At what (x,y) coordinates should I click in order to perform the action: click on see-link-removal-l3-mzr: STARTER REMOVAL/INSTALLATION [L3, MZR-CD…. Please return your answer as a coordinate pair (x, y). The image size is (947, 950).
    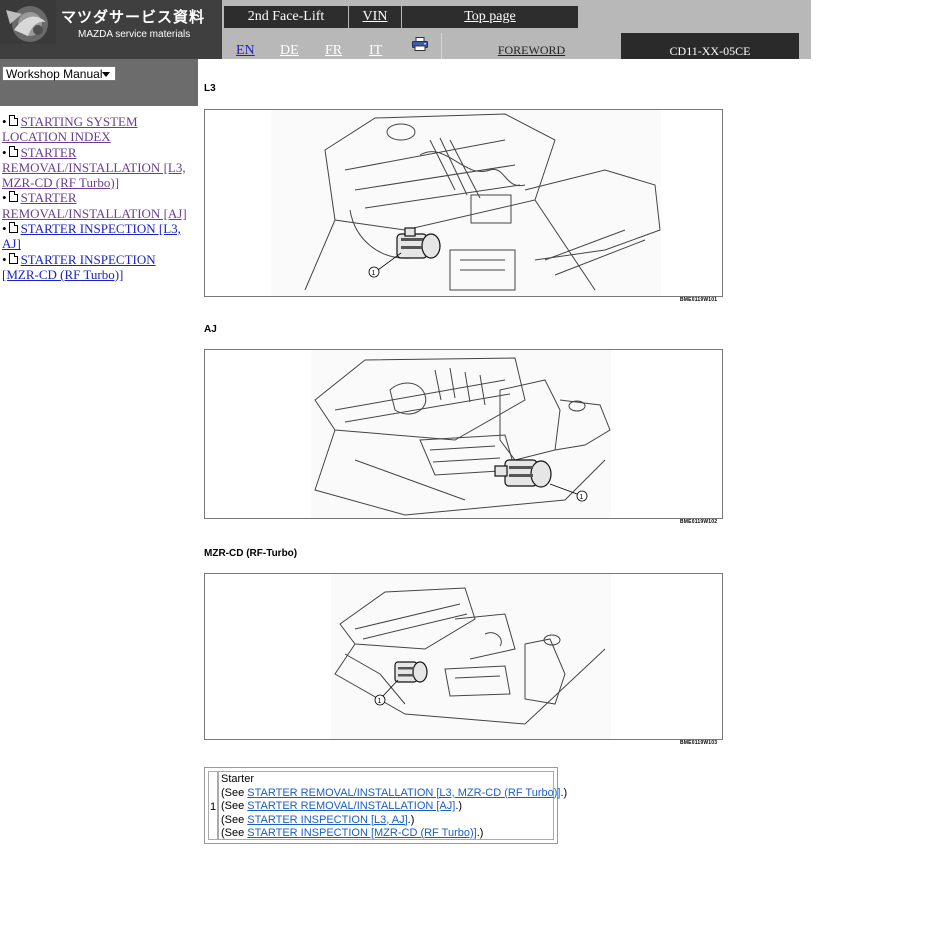
    Looking at the image, I should click on (403, 793).